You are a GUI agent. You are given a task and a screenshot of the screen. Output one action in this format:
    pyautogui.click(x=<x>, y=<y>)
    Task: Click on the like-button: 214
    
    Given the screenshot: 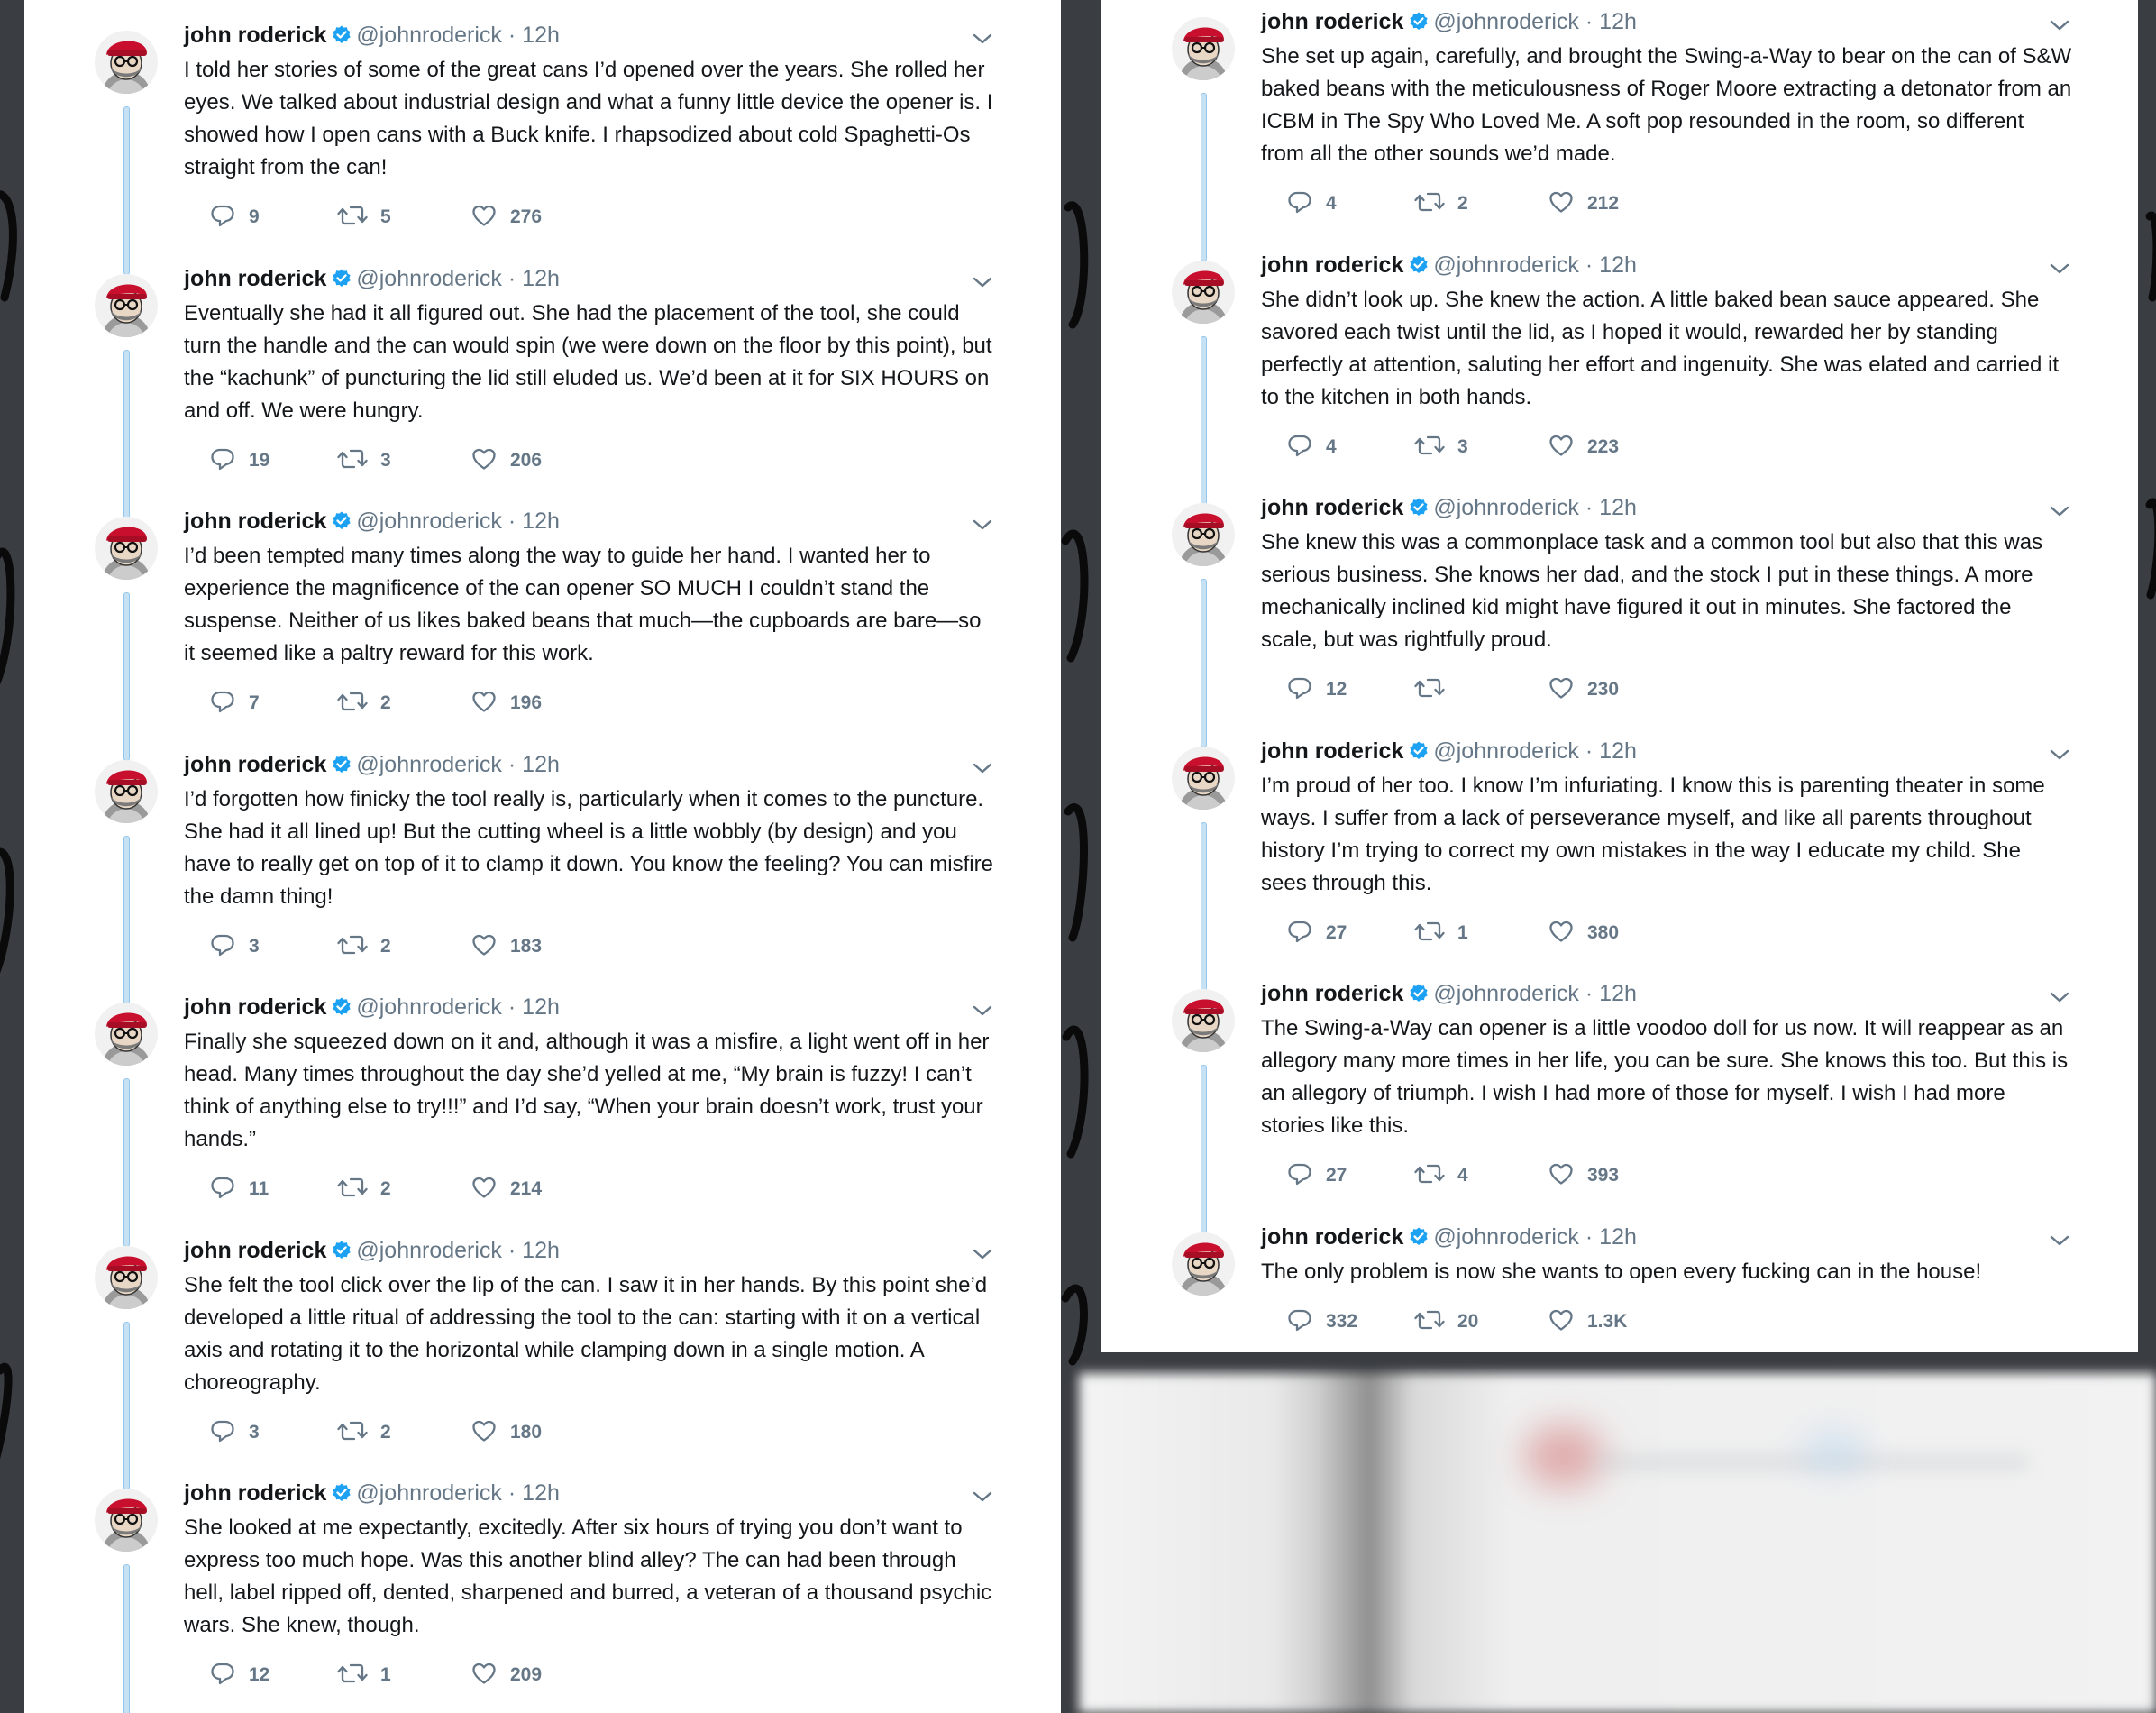 What is the action you would take?
    pyautogui.click(x=506, y=1189)
    